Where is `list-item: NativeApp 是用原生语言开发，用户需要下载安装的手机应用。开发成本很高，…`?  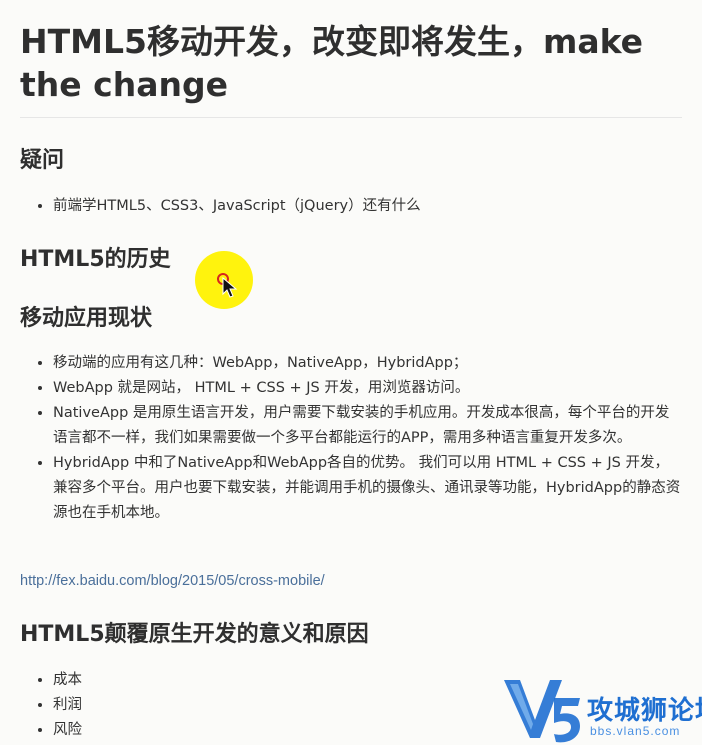 list-item: NativeApp 是用原生语言开发，用户需要下载安装的手机应用。开发成本很高，… is located at coordinates (368, 426).